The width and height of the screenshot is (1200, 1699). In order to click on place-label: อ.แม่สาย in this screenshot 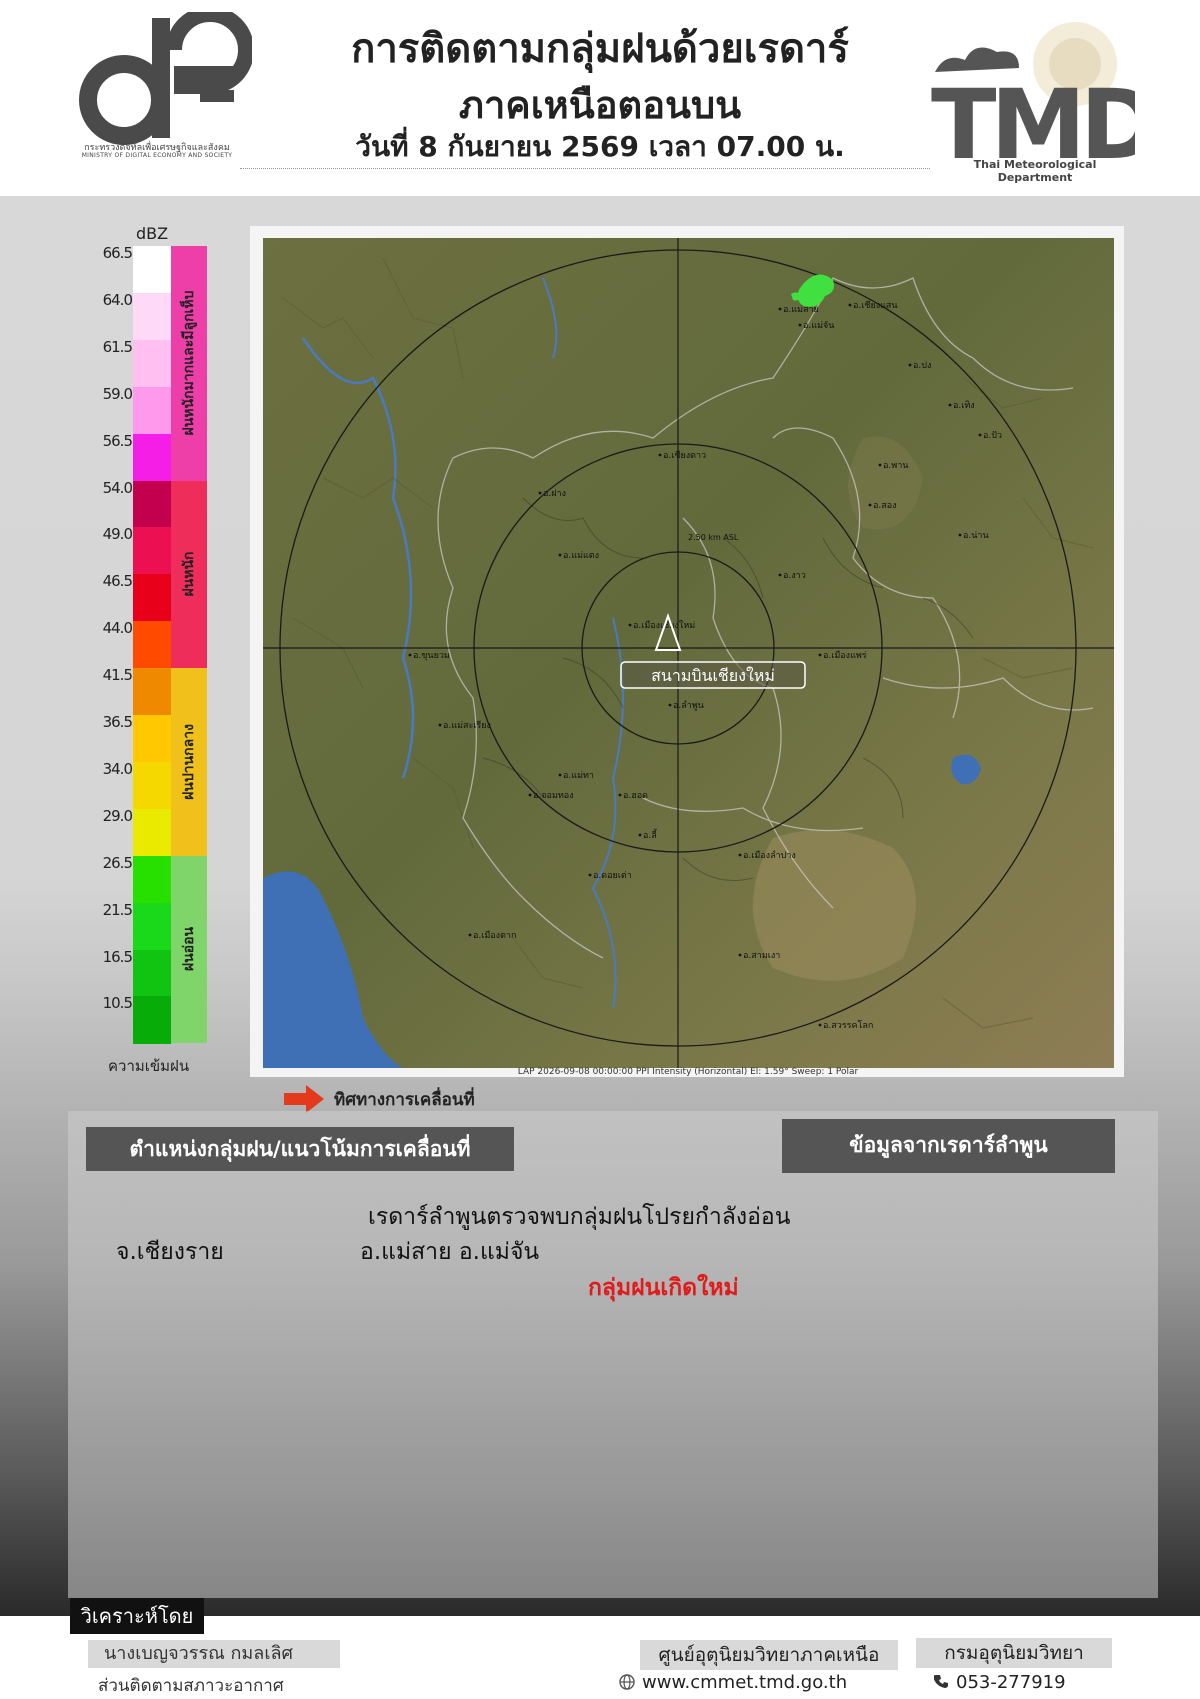, I will do `click(801, 310)`.